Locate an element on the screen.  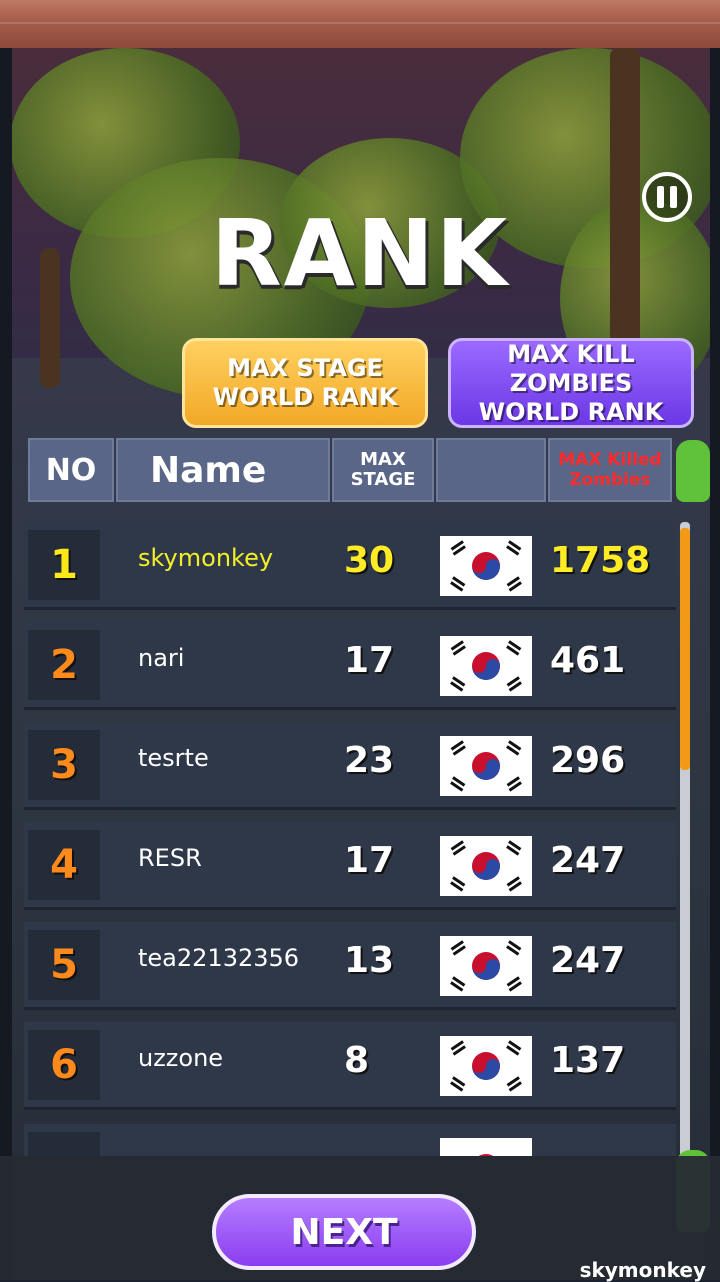
rank-row: 2 nari 17 461 is located at coordinates (350, 666).